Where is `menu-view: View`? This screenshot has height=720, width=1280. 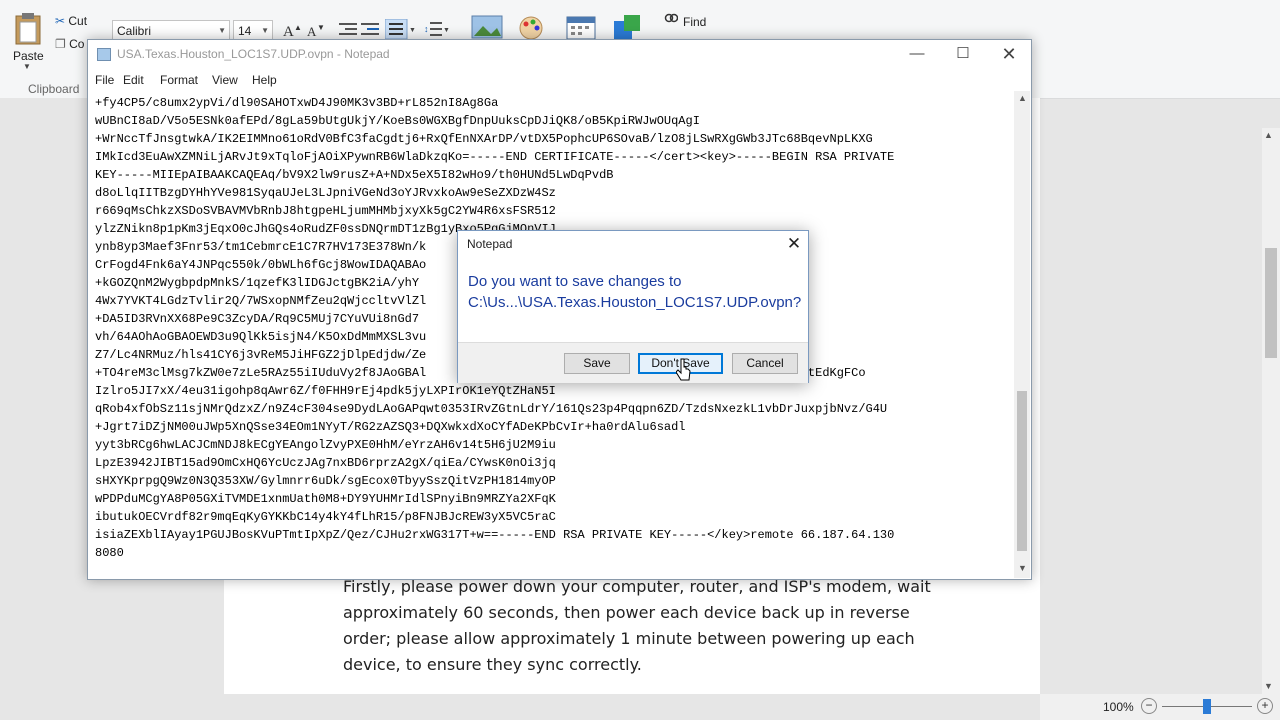
menu-view: View is located at coordinates (225, 80).